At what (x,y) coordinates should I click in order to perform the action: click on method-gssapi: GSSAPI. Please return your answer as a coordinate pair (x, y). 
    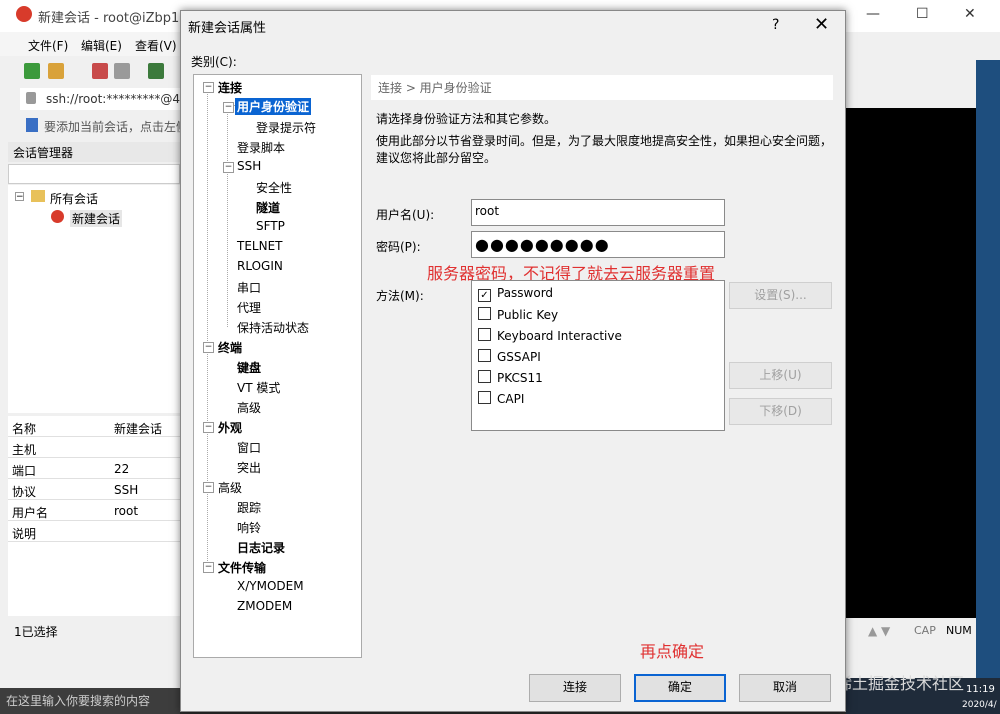
    Looking at the image, I should click on (509, 356).